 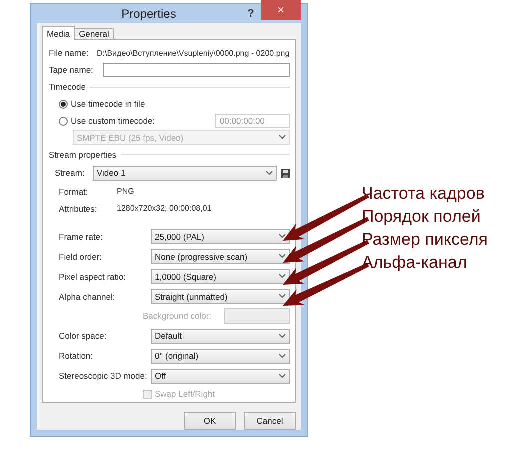 I want to click on annotation-label: Частота кадров, so click(x=423, y=194).